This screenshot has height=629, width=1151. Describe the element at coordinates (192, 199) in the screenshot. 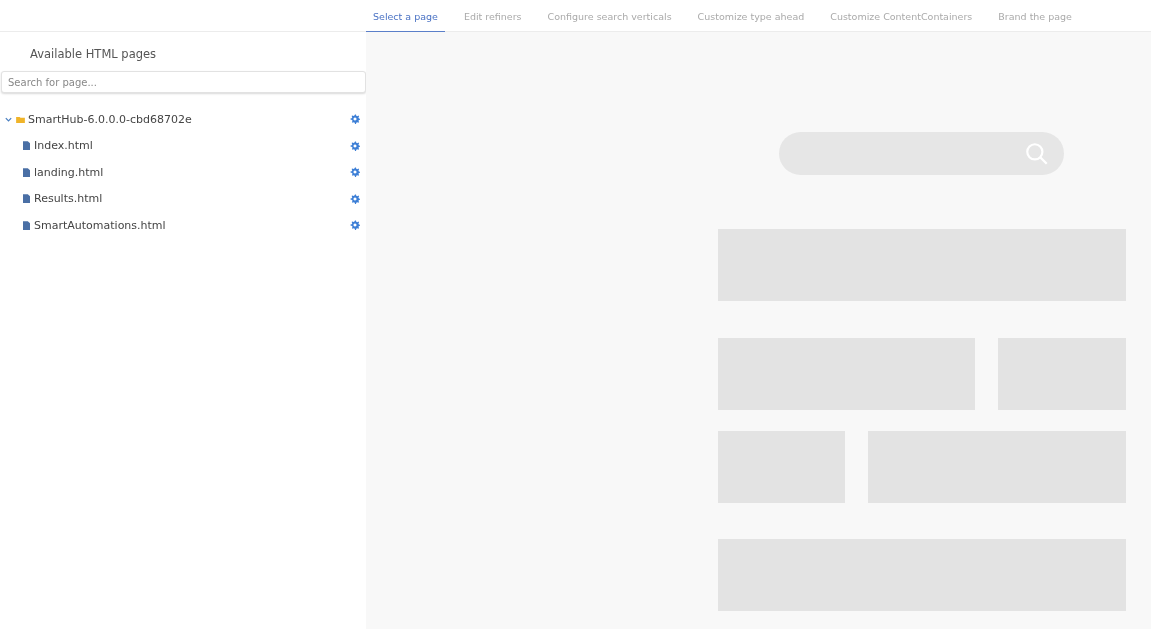

I see `tree-item: Results.html` at that location.